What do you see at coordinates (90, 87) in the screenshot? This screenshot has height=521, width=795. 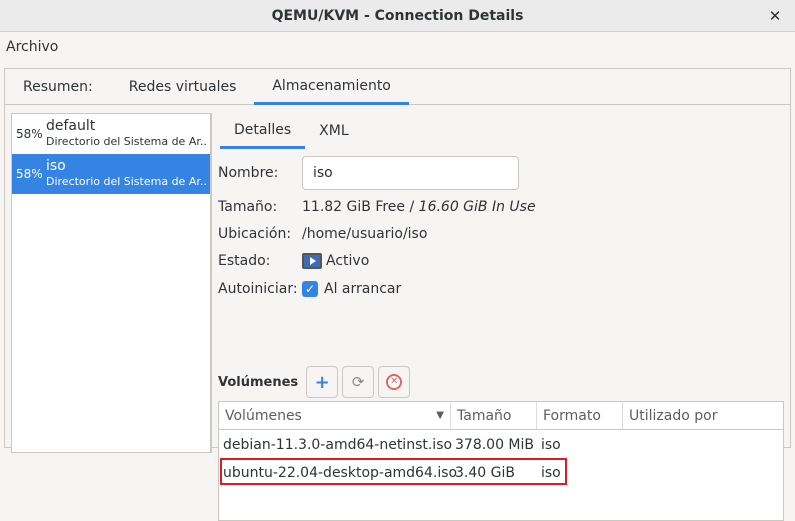 I see `tab-colon: :` at bounding box center [90, 87].